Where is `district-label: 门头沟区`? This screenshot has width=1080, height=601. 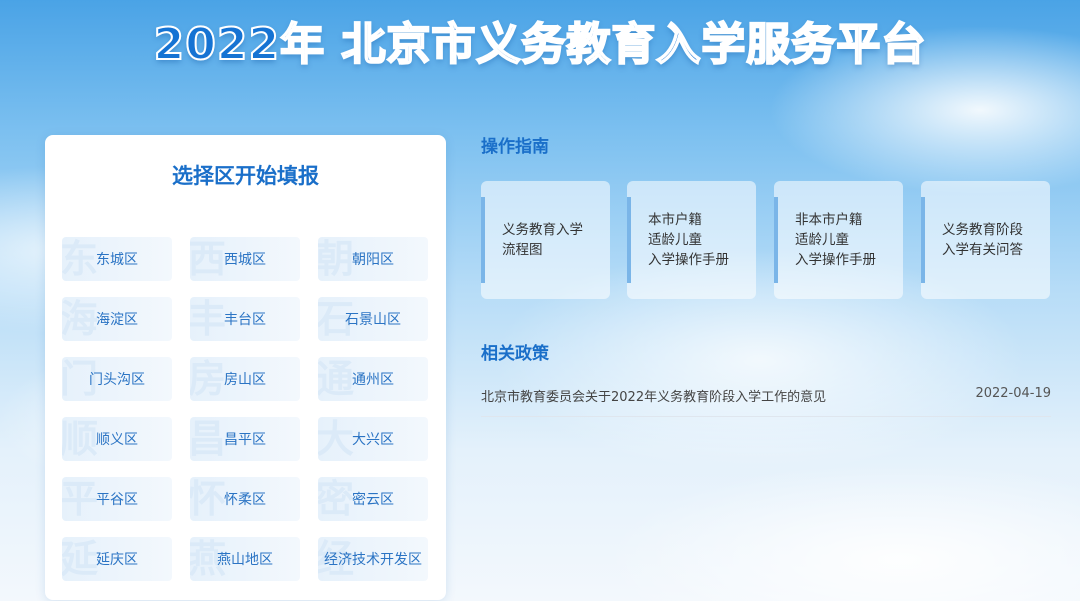 district-label: 门头沟区 is located at coordinates (117, 380).